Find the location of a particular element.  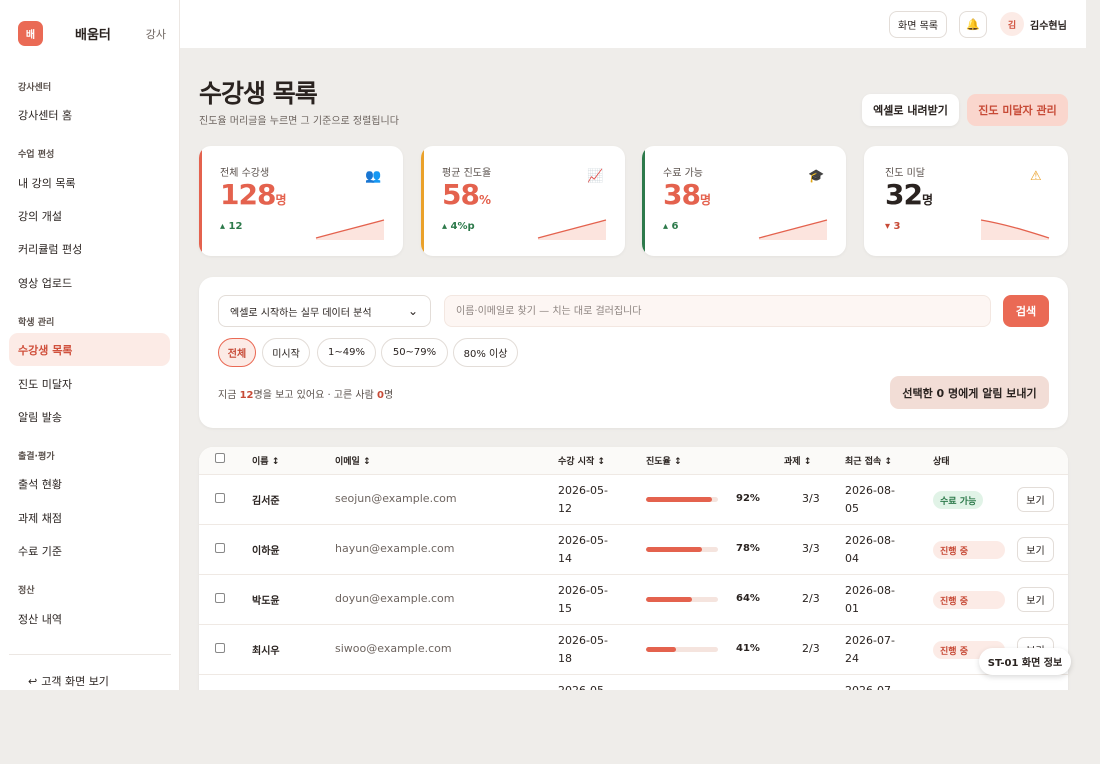

select-all-checkbox is located at coordinates (220, 458).